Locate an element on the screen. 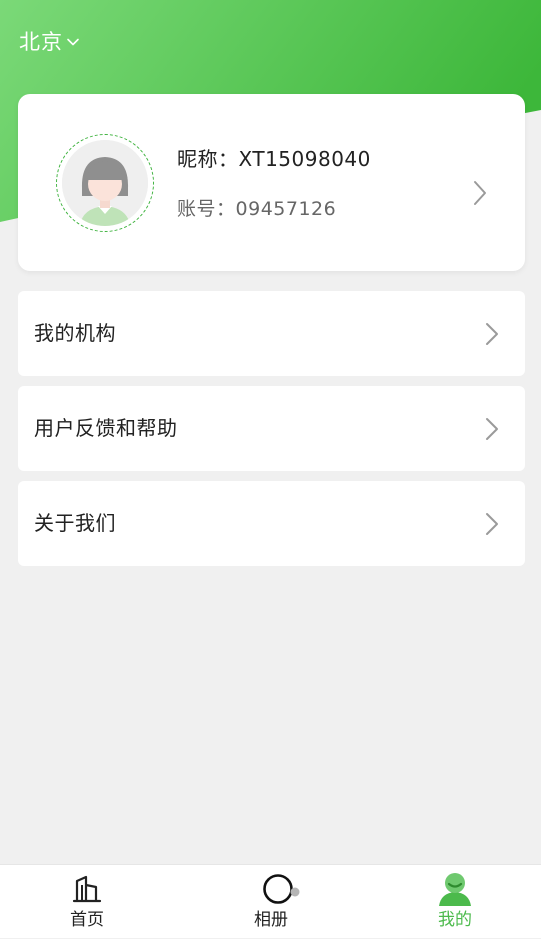  tab-album: 相册 is located at coordinates (271, 902).